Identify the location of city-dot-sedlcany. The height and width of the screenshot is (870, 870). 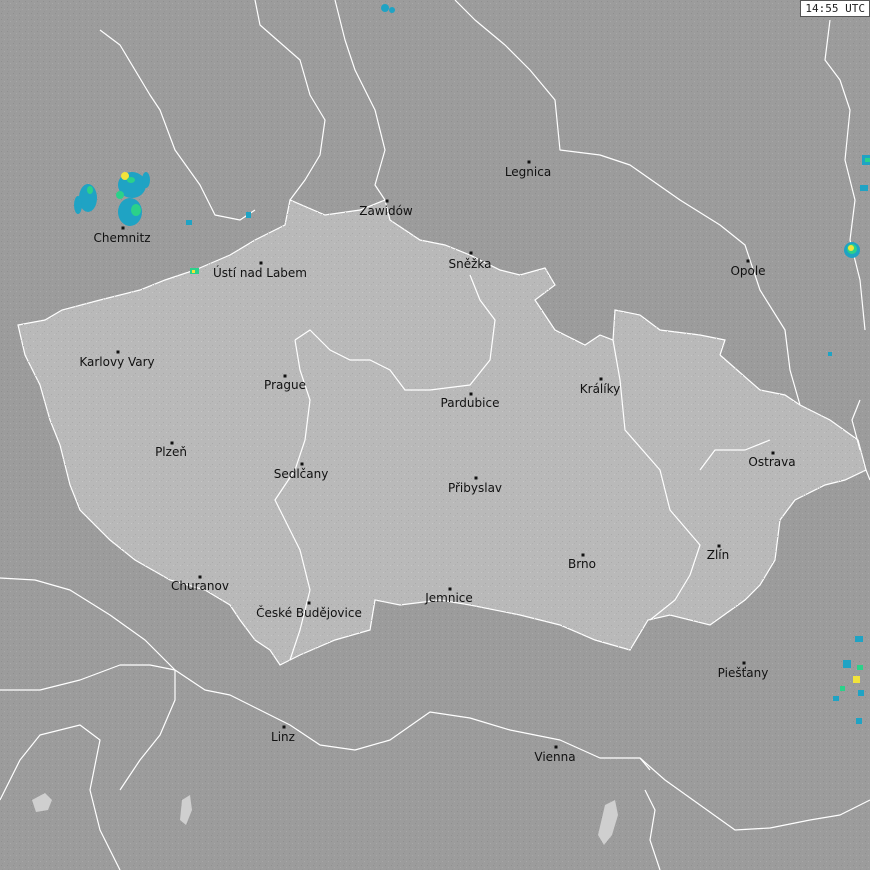
(302, 464).